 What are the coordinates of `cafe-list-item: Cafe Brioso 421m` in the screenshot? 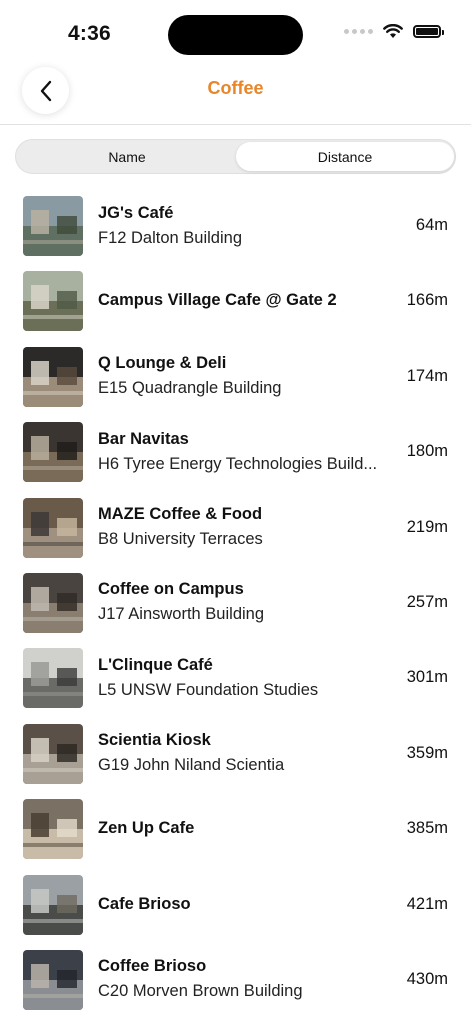 It's located at (235, 904).